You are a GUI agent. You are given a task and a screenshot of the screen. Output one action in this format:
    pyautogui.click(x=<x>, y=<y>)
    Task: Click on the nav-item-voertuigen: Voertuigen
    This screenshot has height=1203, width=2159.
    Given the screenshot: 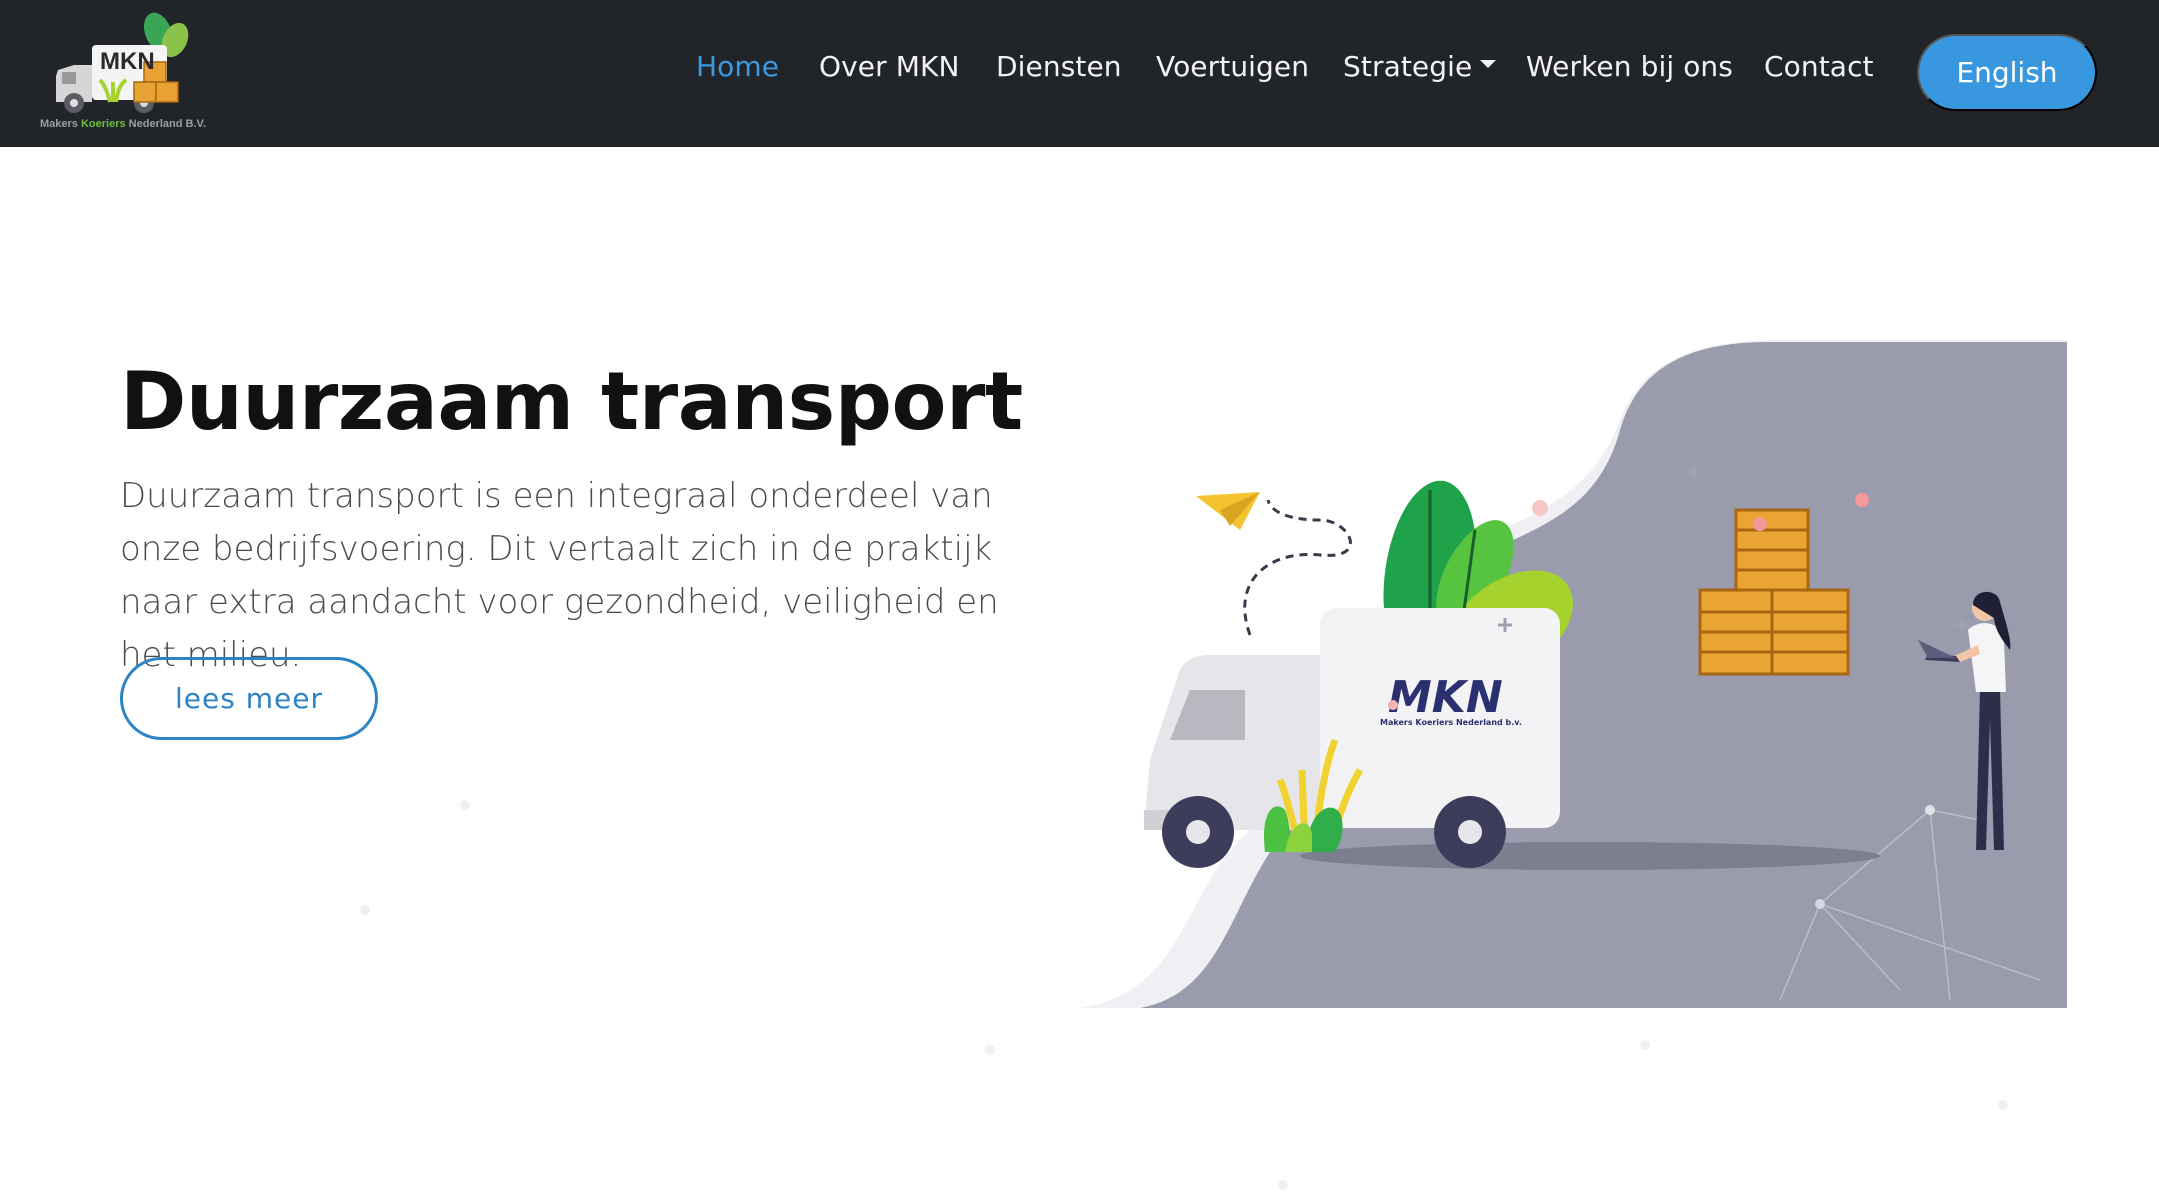 What is the action you would take?
    pyautogui.click(x=1232, y=66)
    